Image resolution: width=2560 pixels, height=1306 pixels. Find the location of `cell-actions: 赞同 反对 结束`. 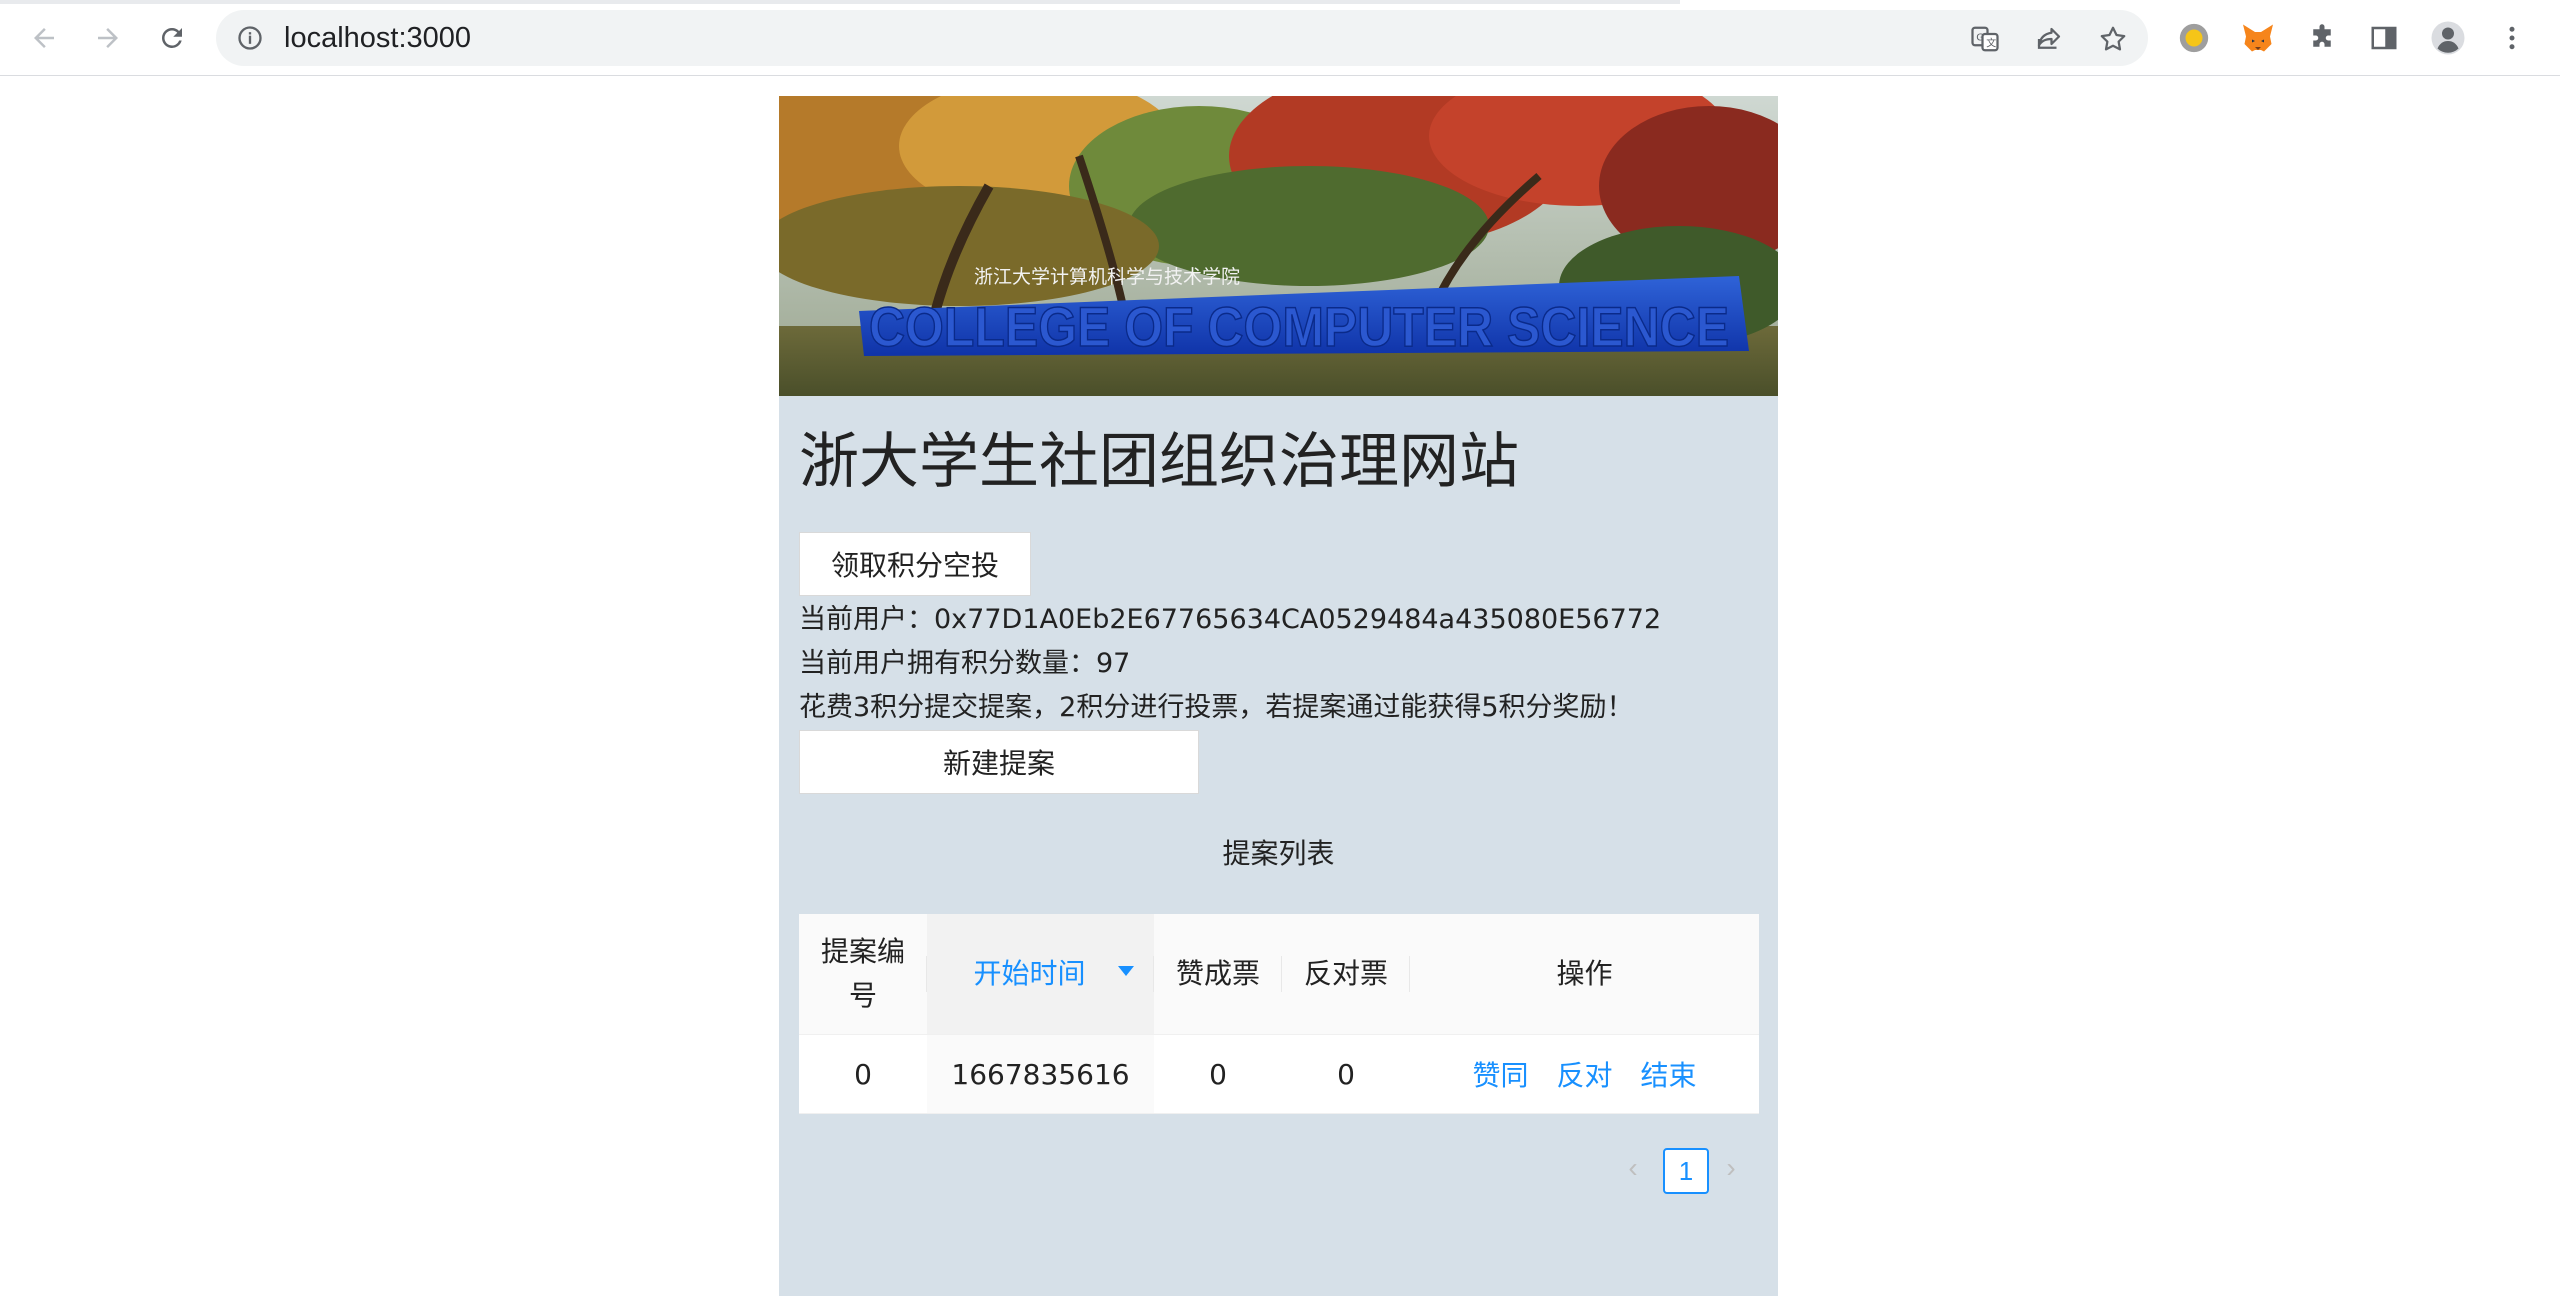

cell-actions: 赞同 反对 结束 is located at coordinates (1584, 1074).